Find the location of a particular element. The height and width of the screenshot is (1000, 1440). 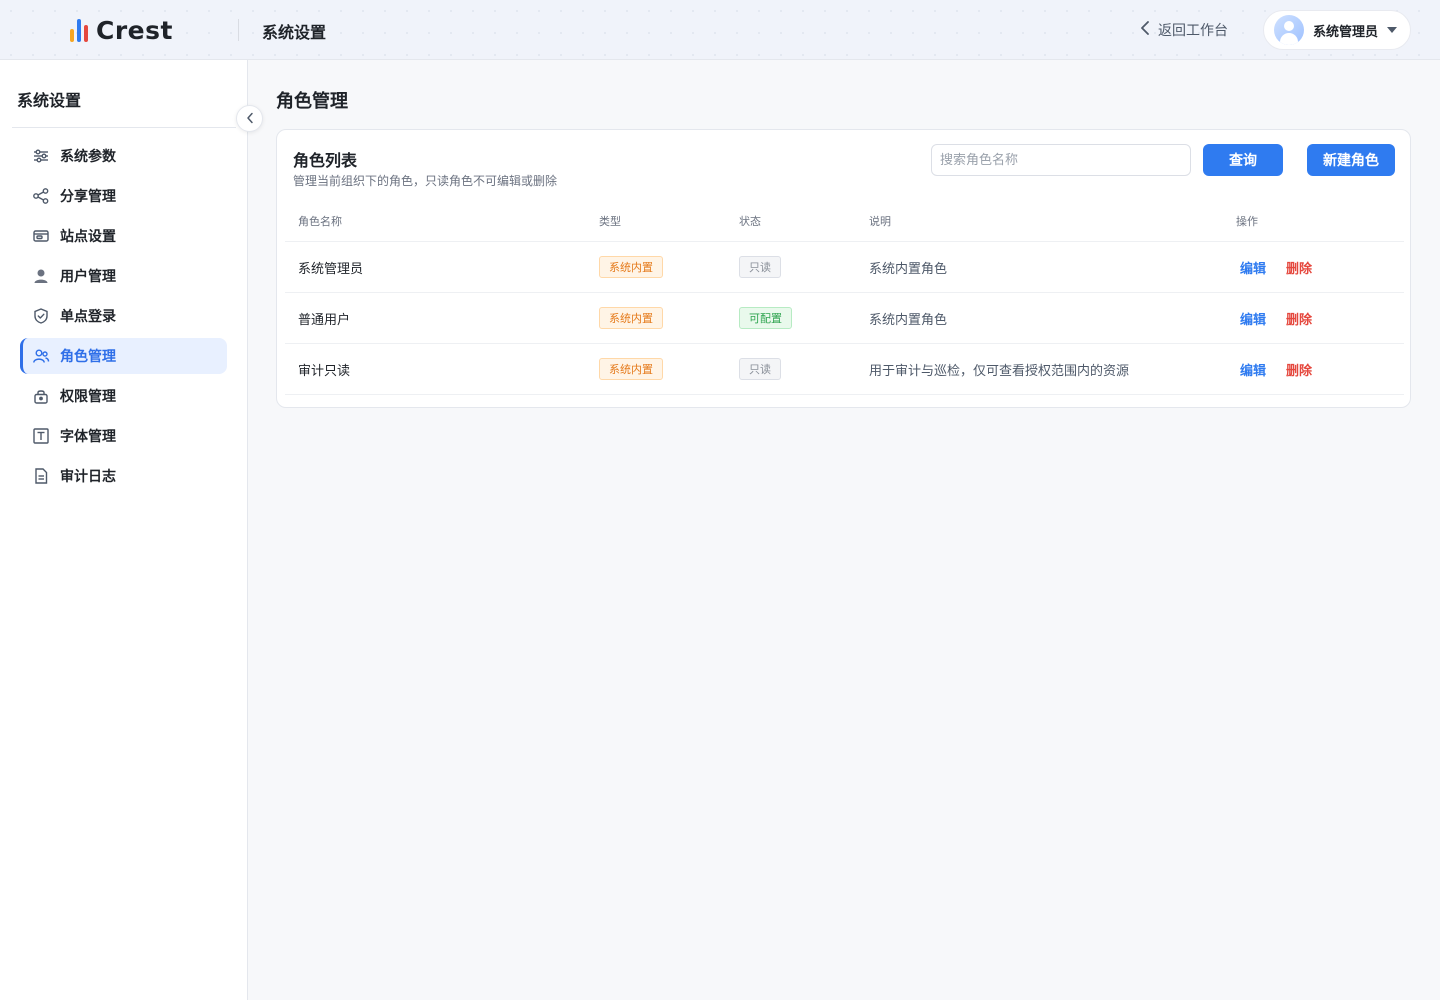

table-row: 系统管理员 系统内置 只读 系统内置角色 编辑 删除 is located at coordinates (844, 267).